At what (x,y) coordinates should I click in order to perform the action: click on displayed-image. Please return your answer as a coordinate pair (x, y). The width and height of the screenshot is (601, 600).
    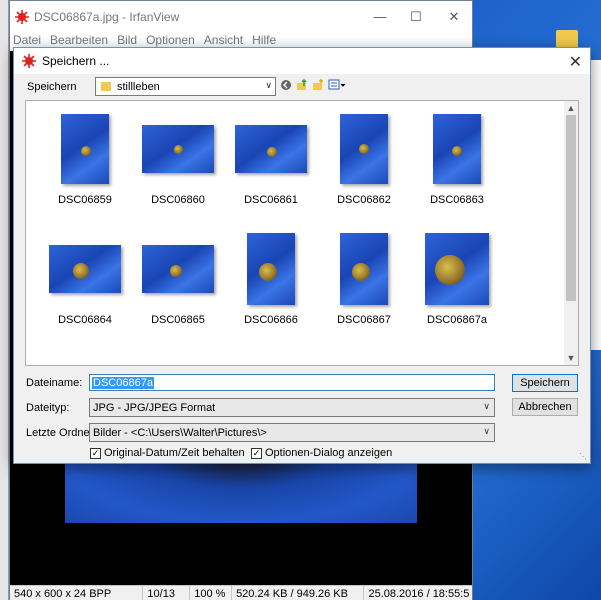
    Looking at the image, I should click on (241, 489).